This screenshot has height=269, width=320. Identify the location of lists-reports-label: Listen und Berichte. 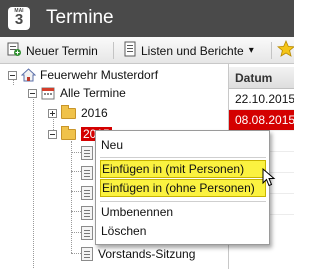
(192, 50).